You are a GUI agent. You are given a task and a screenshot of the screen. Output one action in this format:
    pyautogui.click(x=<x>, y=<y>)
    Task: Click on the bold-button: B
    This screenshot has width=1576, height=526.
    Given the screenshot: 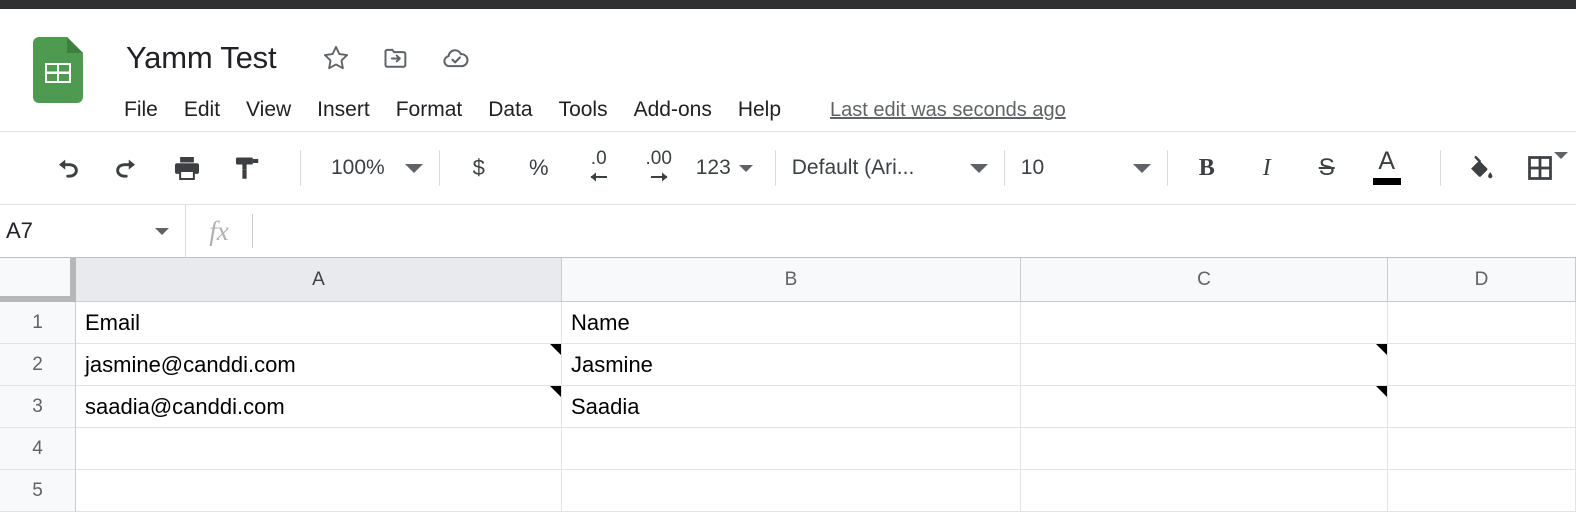 What is the action you would take?
    pyautogui.click(x=1207, y=168)
    